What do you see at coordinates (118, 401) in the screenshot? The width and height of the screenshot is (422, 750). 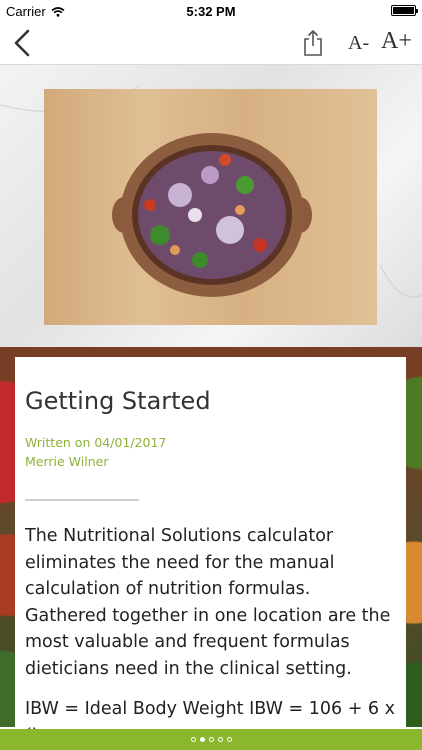 I see `article-title: Getting Started` at bounding box center [118, 401].